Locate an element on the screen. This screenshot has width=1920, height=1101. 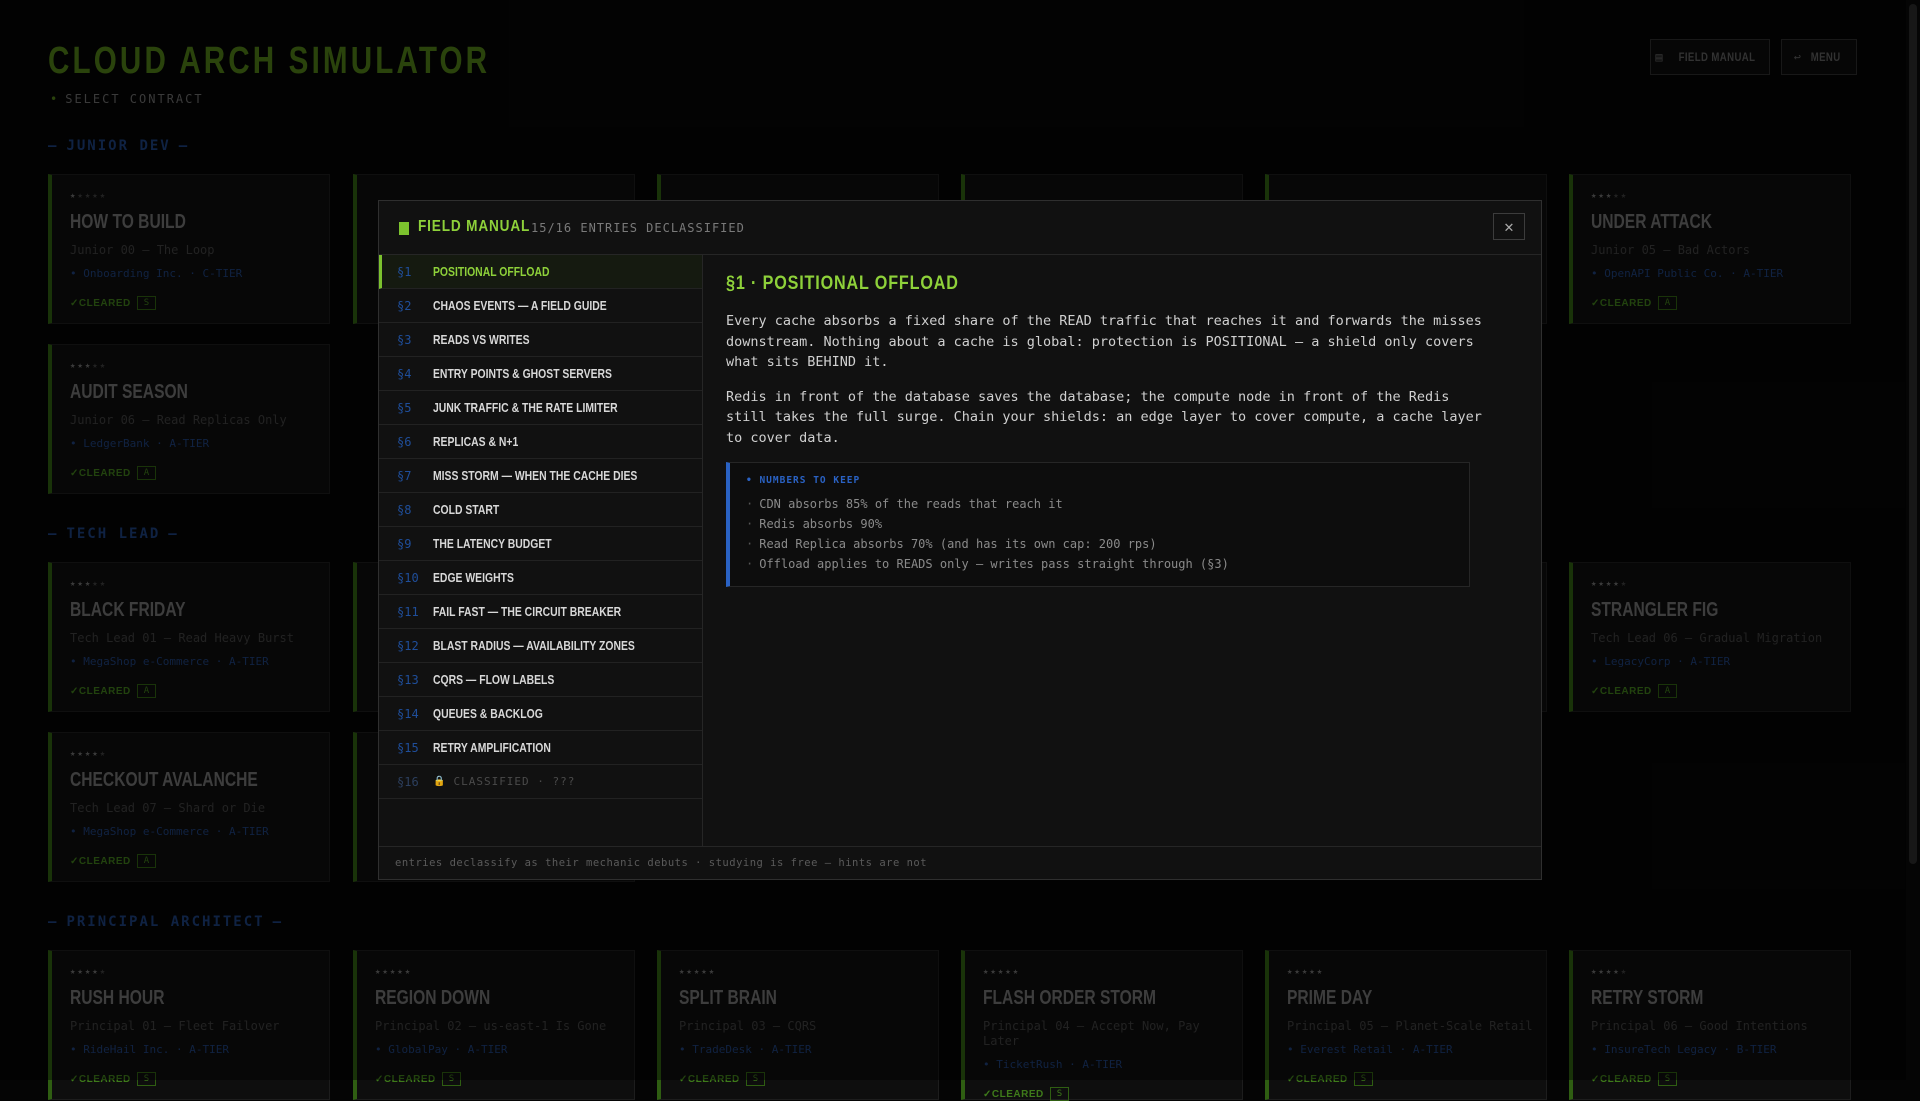
toc-label: BLAST RADIUS — AVAILABILITY ZONES is located at coordinates (534, 645).